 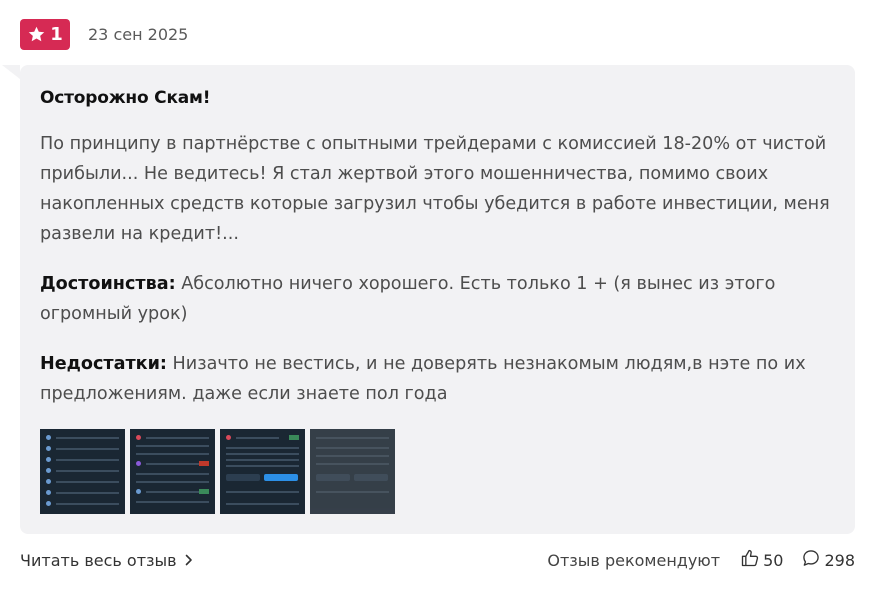 I want to click on read-more-label: Читать весь отзыв, so click(x=98, y=560).